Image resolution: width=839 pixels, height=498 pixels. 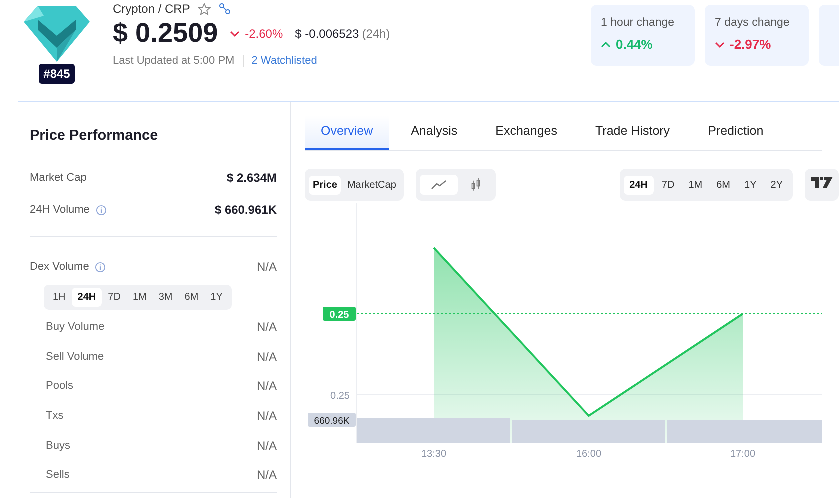 What do you see at coordinates (95, 136) in the screenshot?
I see `section-title: Price Performance` at bounding box center [95, 136].